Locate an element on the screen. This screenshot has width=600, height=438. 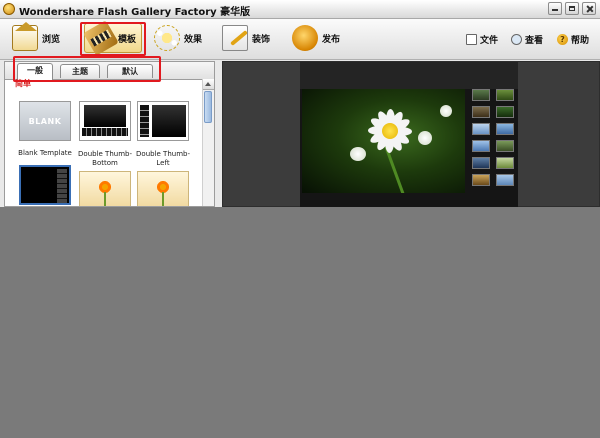
maximize-button is located at coordinates (572, 8).